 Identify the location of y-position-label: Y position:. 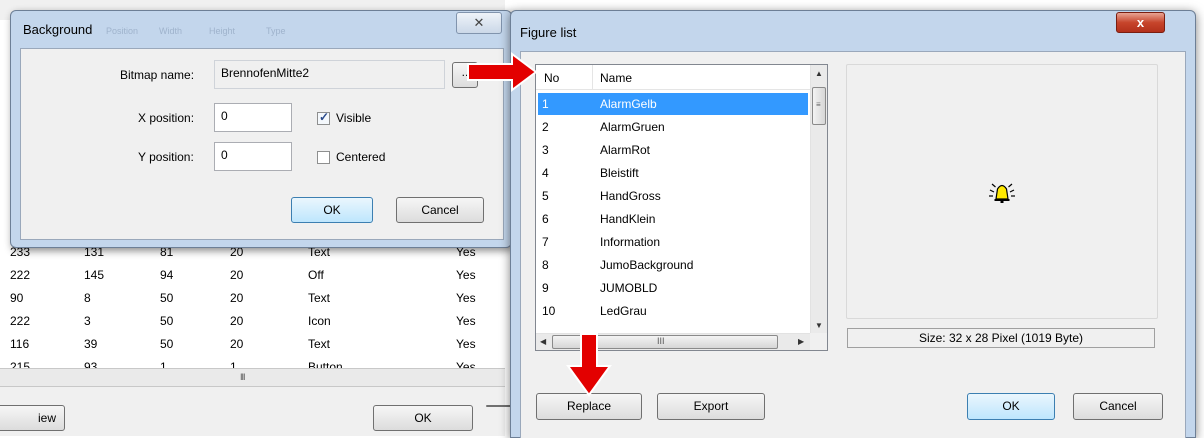
(166, 157).